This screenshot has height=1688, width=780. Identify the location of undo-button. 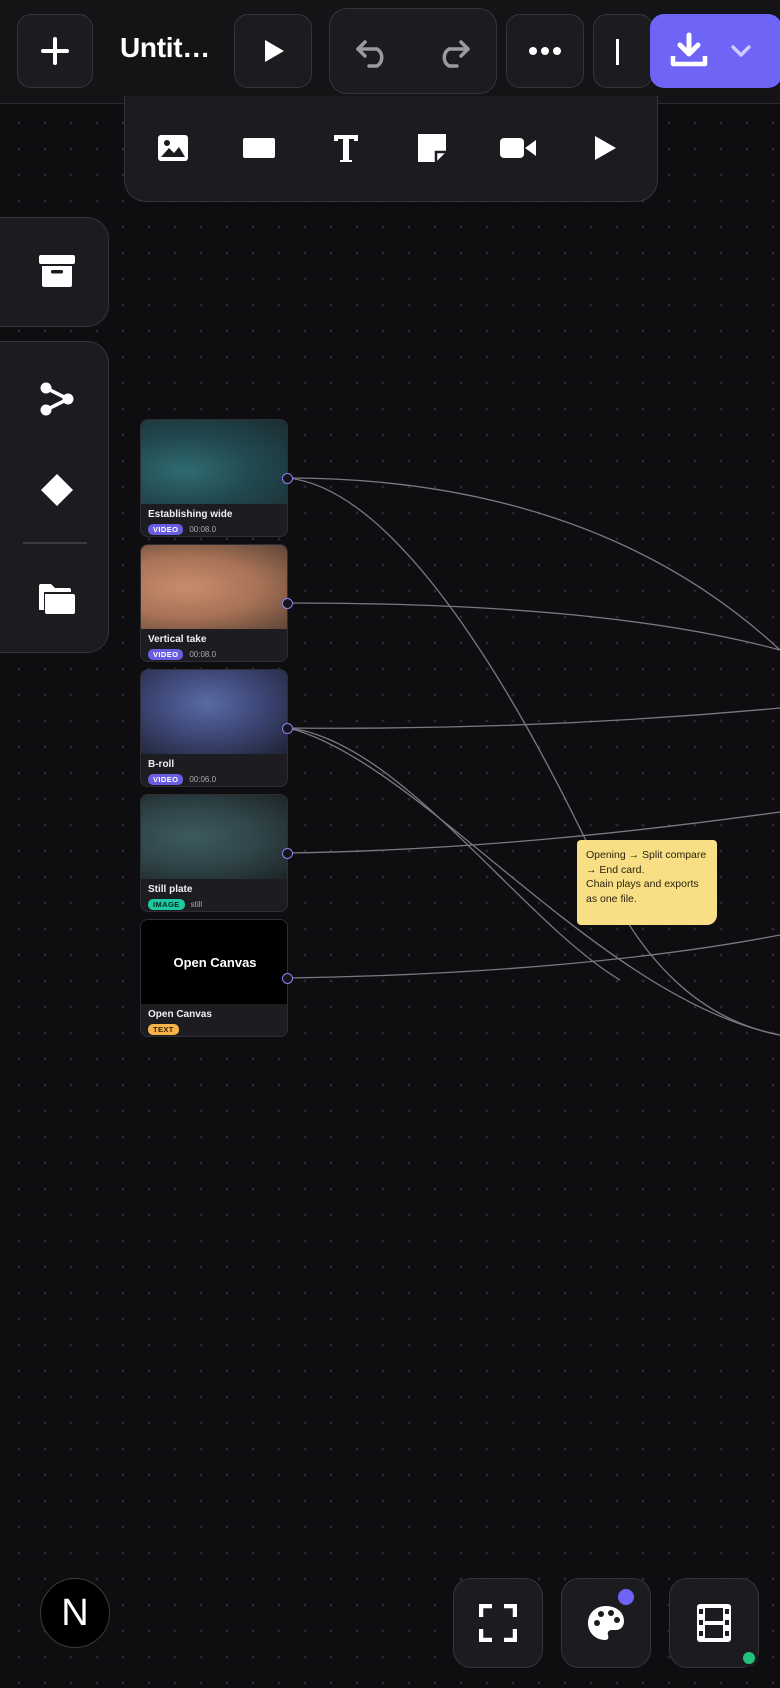
(373, 52).